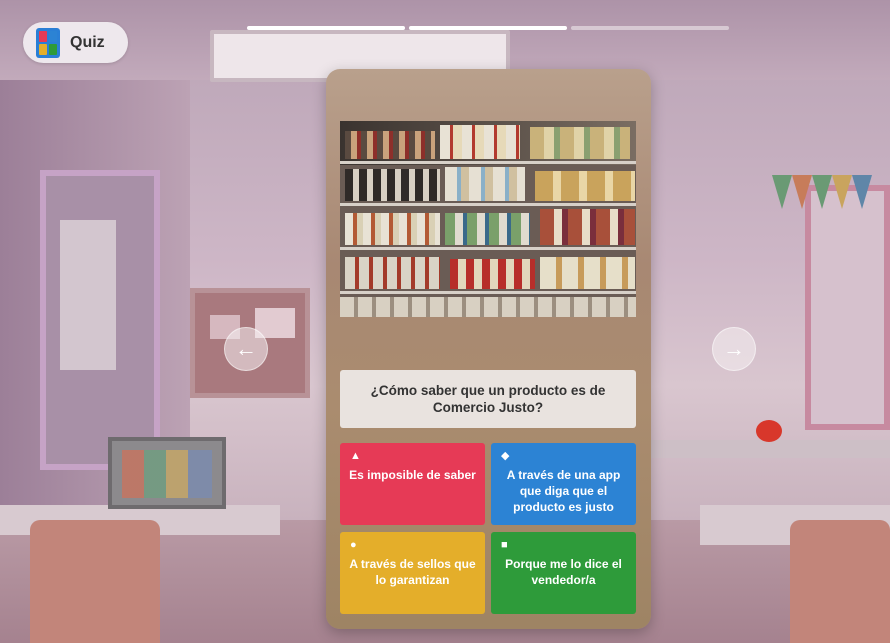 Image resolution: width=890 pixels, height=643 pixels. What do you see at coordinates (504, 545) in the screenshot?
I see `square-icon: ■` at bounding box center [504, 545].